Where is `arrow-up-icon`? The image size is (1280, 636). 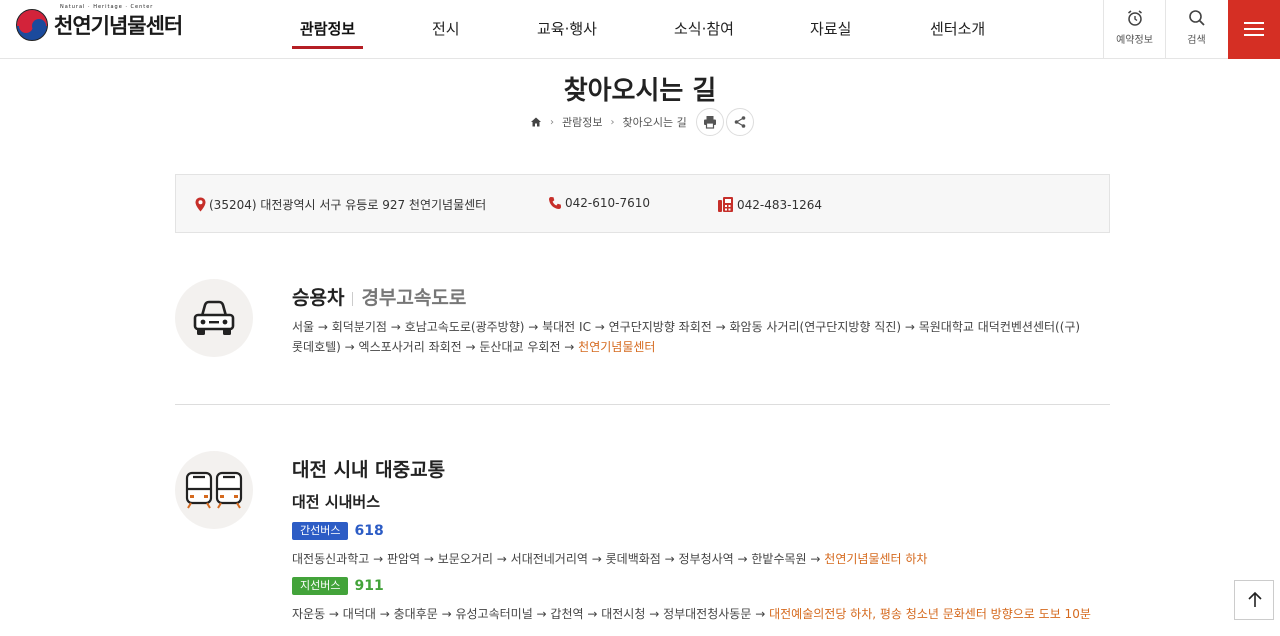
arrow-up-icon is located at coordinates (1255, 599).